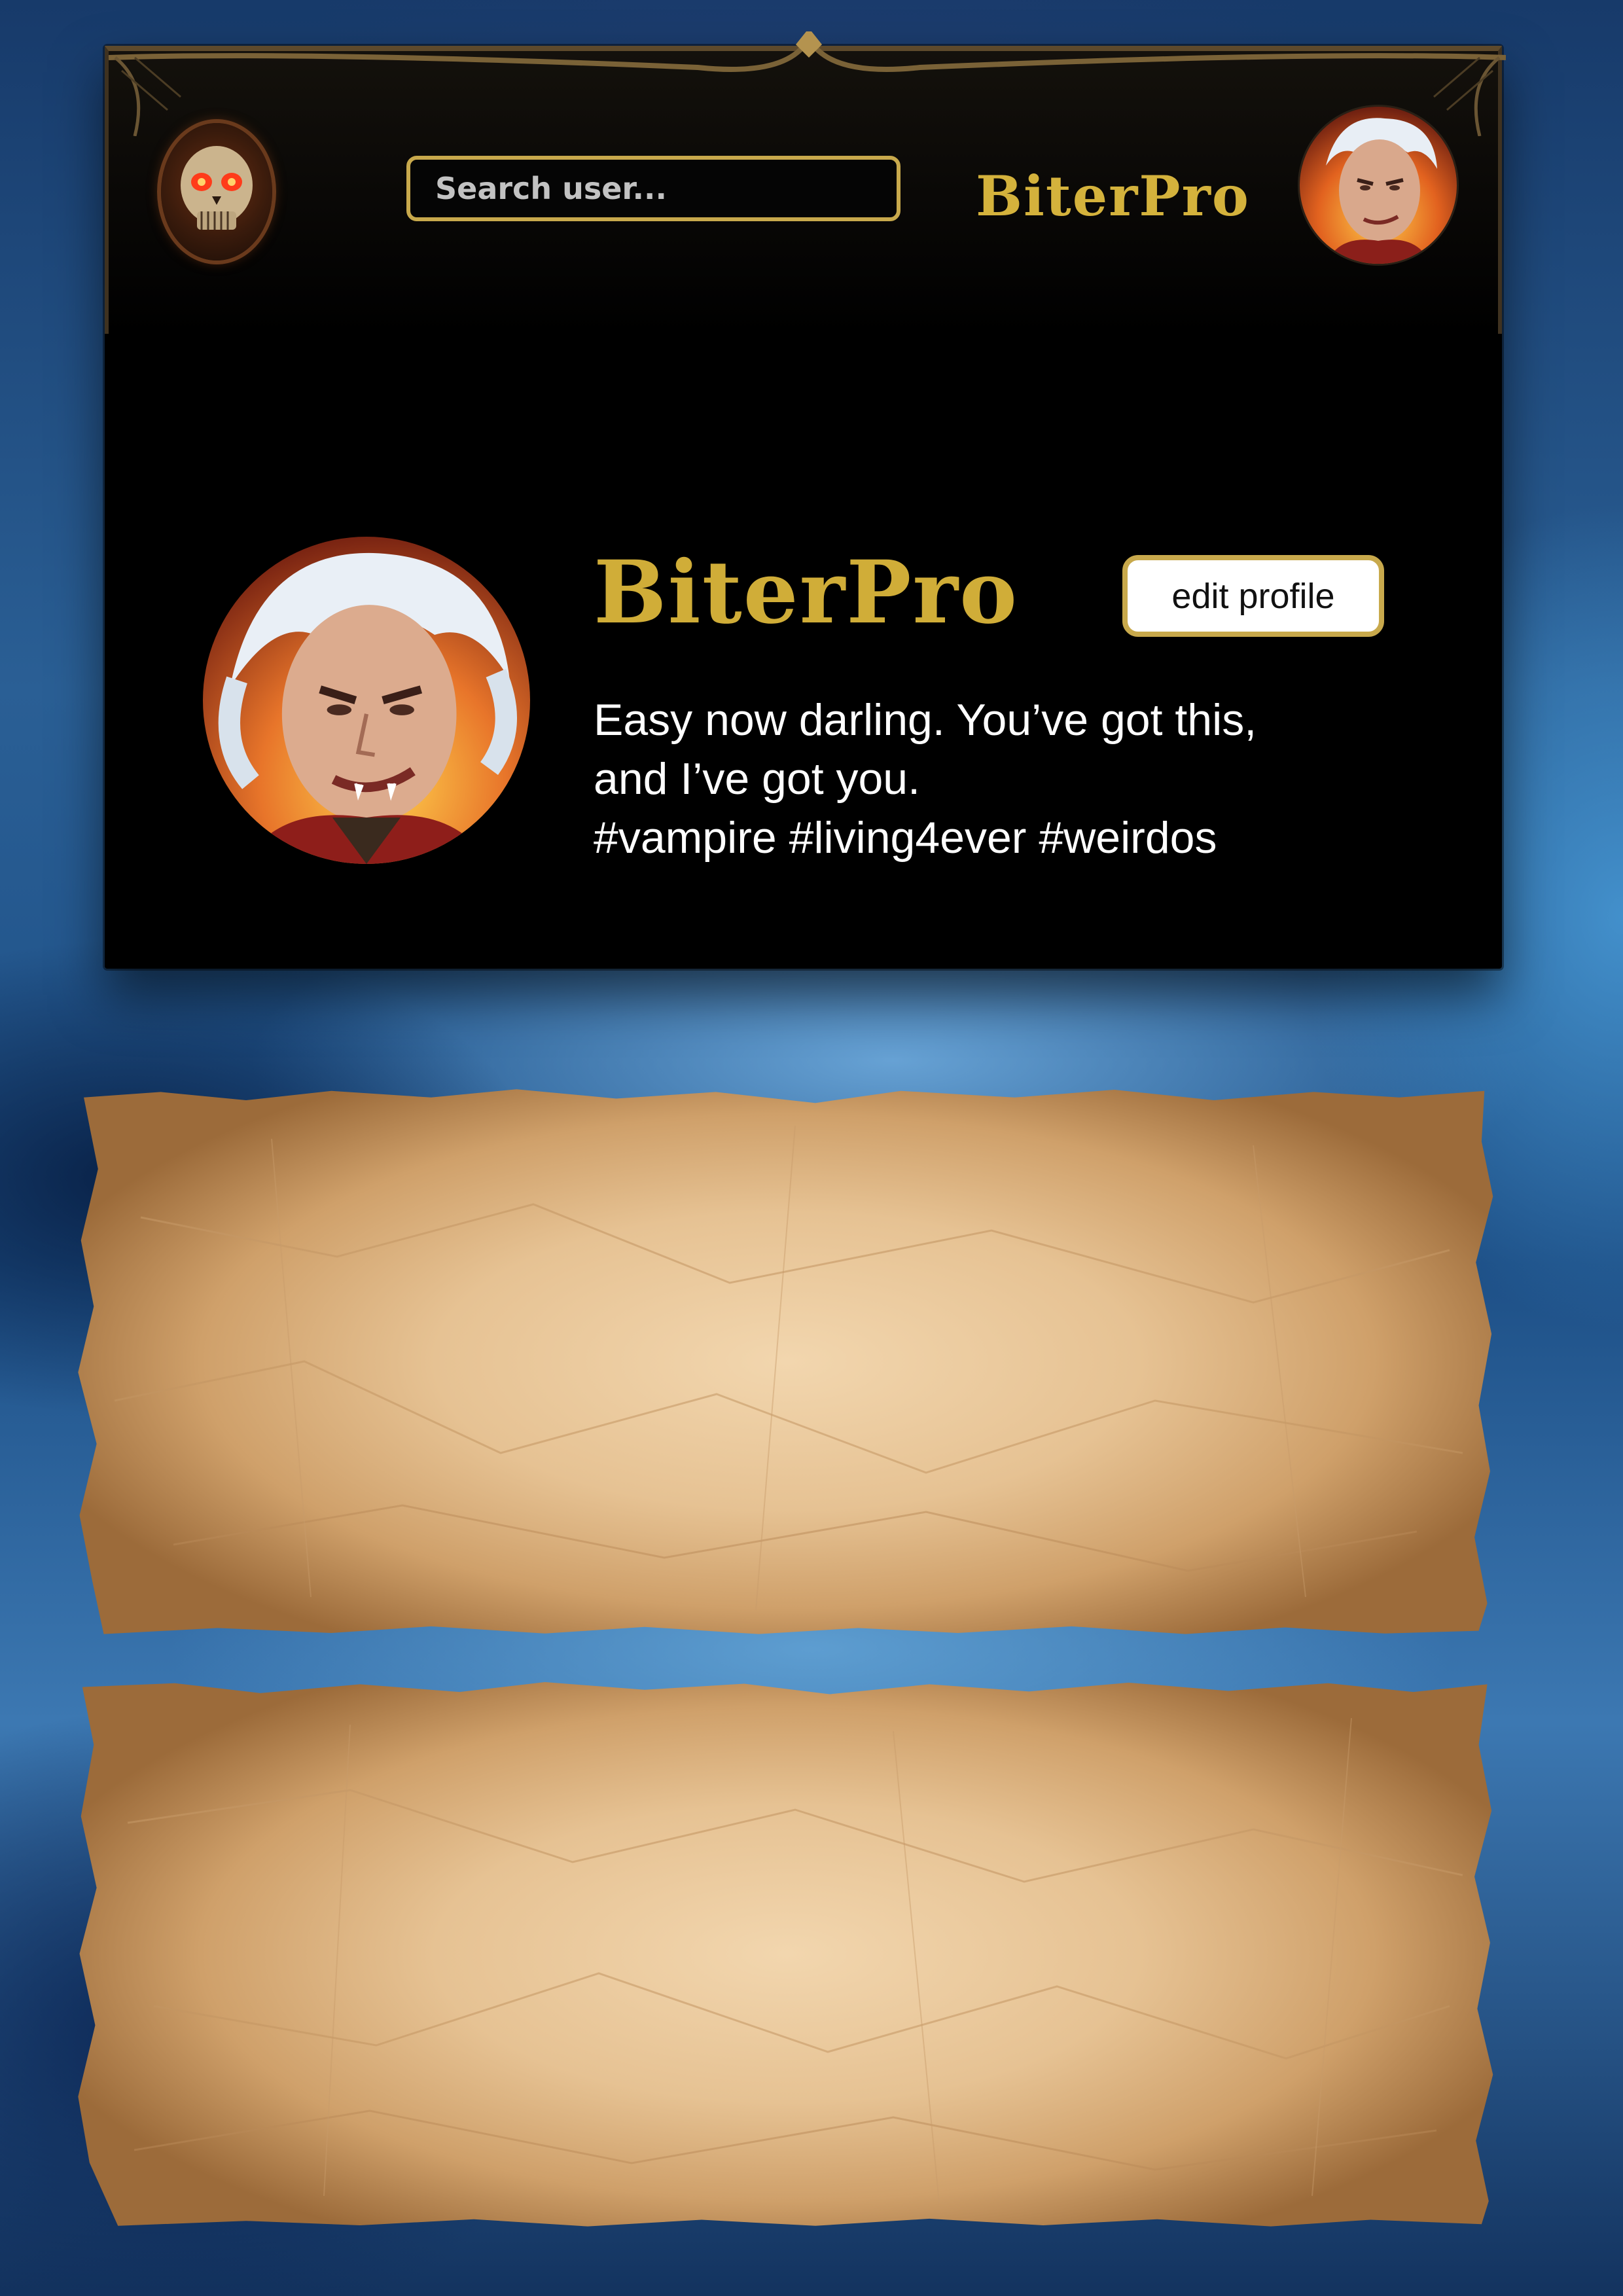 This screenshot has width=1623, height=2296. I want to click on profile-name: BiterPro, so click(806, 592).